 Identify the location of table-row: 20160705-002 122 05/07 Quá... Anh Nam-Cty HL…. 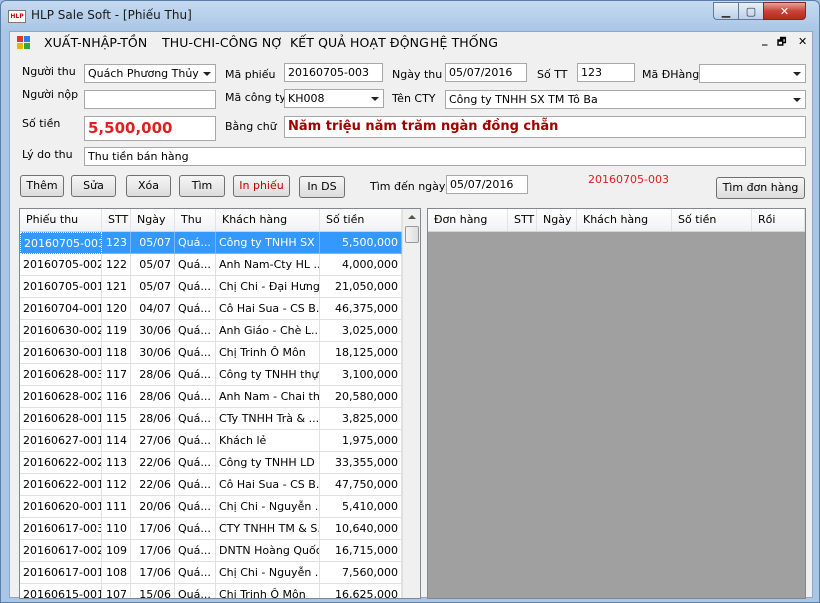
(211, 265).